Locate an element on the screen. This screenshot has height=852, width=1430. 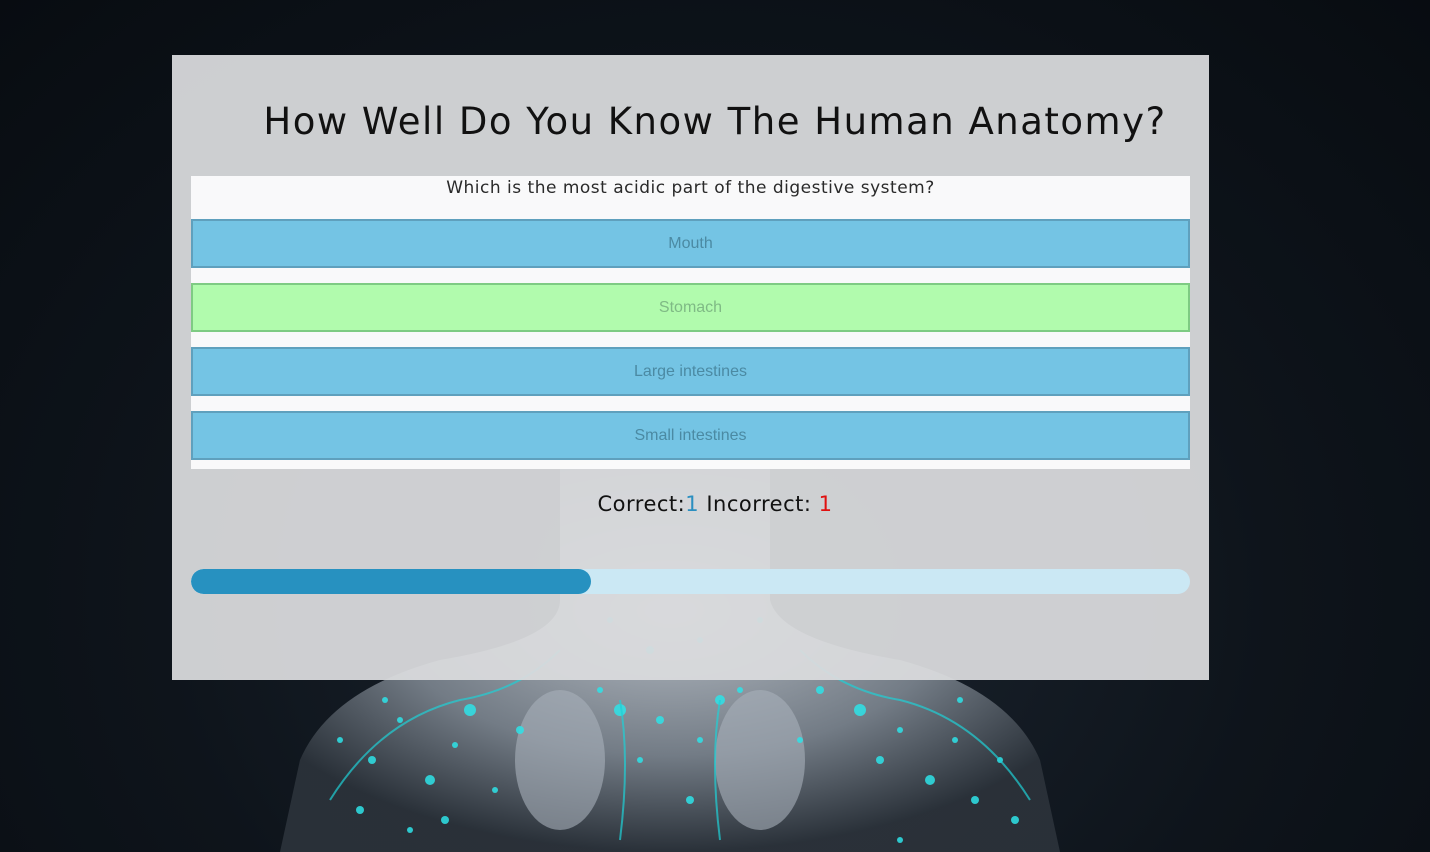
score-display: Correct:1 Incorrect: 1 is located at coordinates (715, 504).